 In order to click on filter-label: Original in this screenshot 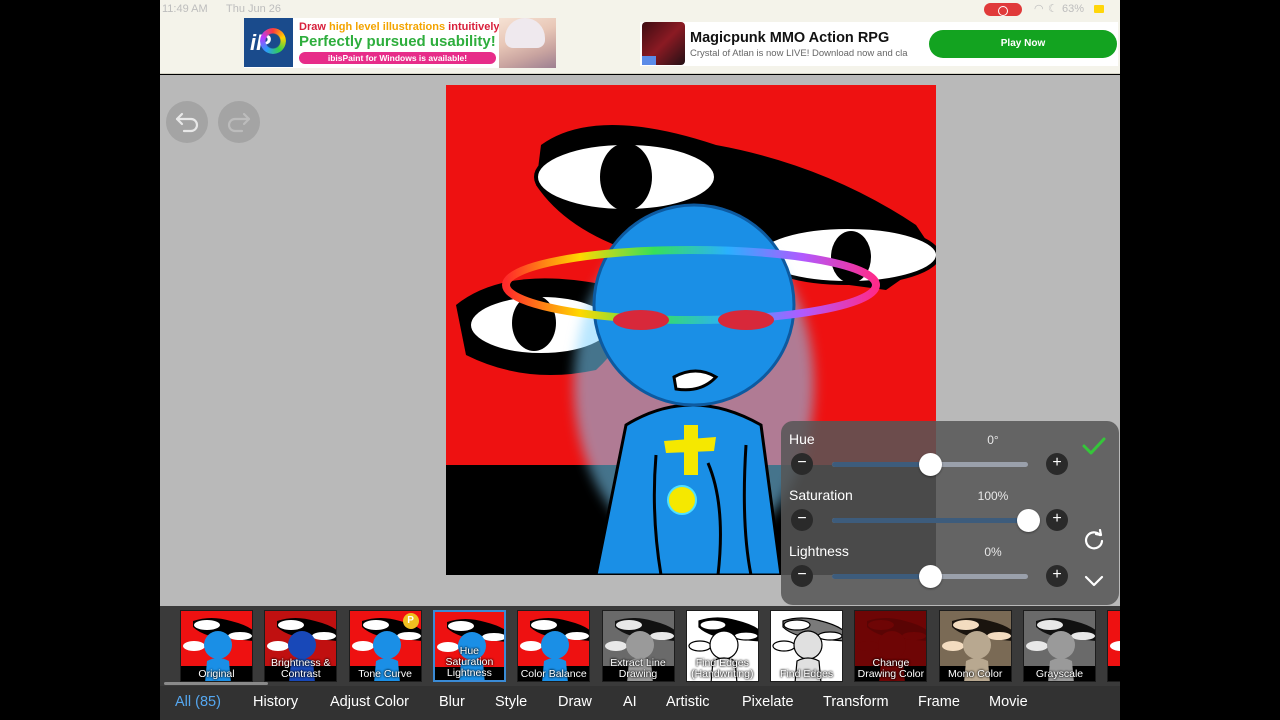, I will do `click(216, 674)`.